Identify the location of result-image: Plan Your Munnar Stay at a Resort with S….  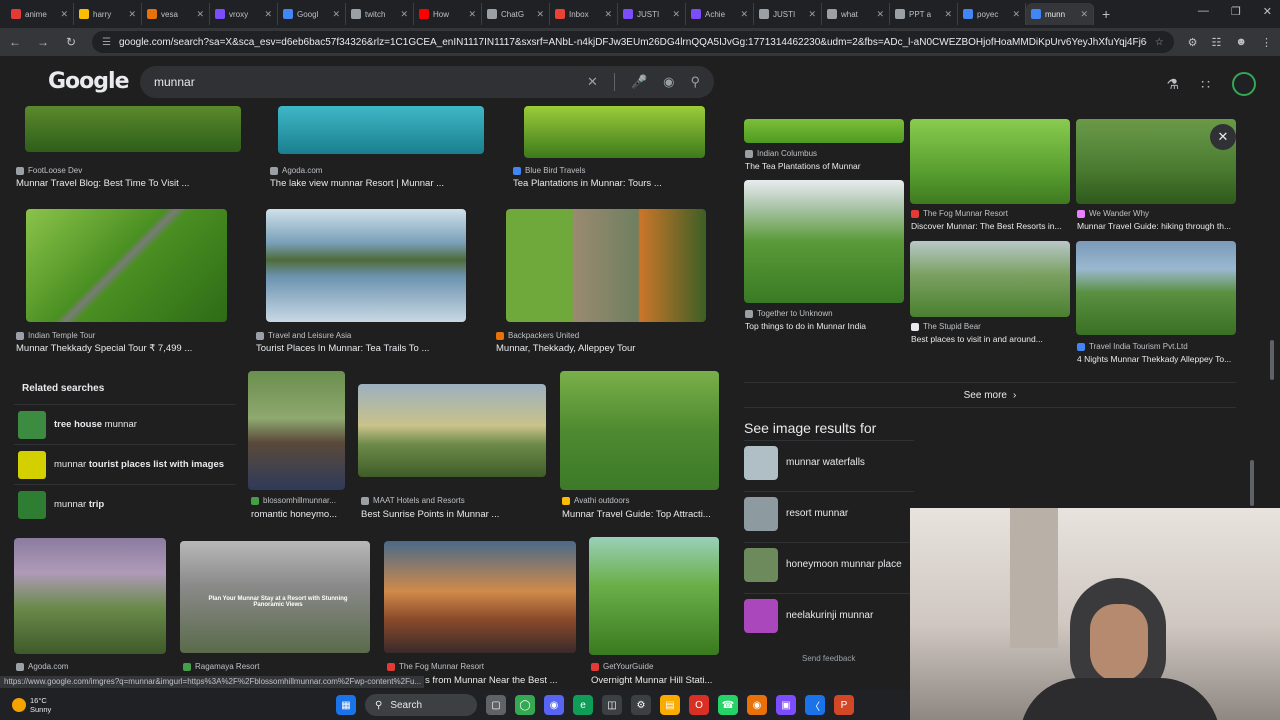
(275, 597).